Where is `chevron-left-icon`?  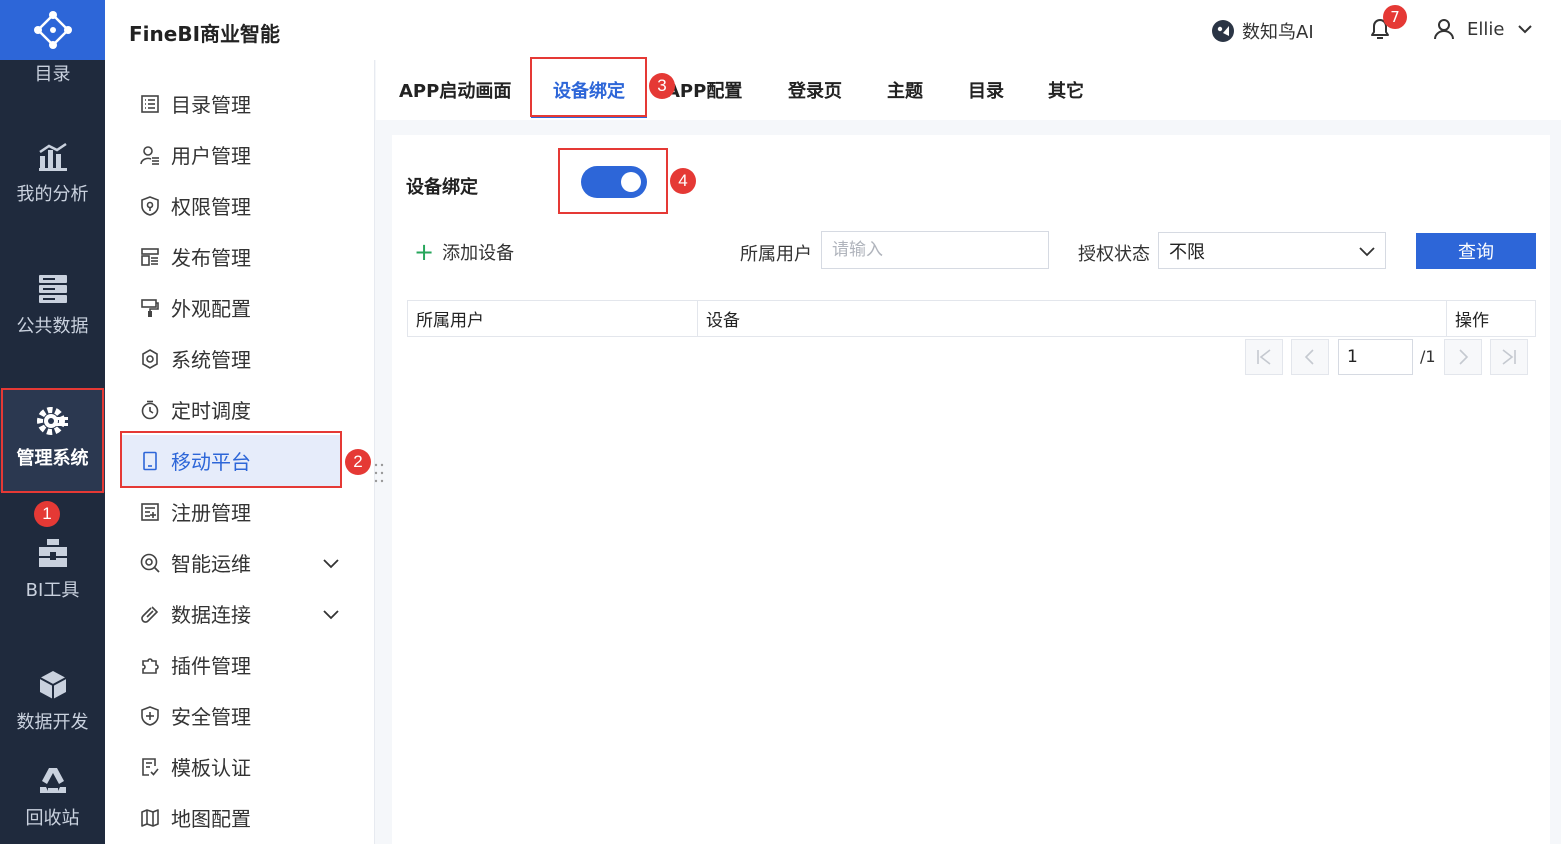 chevron-left-icon is located at coordinates (1309, 357).